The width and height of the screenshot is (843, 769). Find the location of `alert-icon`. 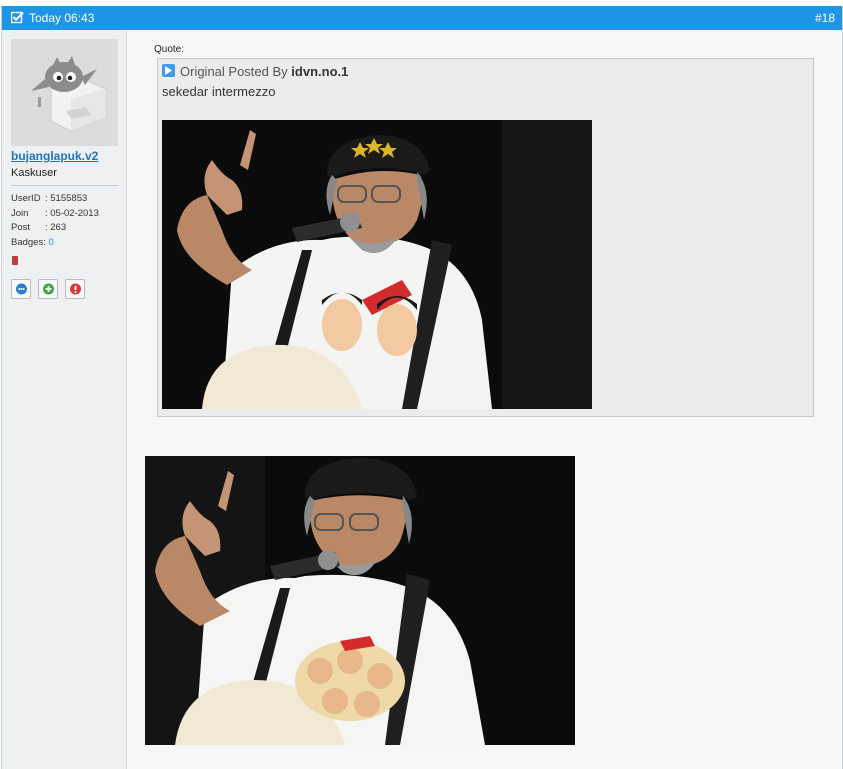

alert-icon is located at coordinates (75, 288).